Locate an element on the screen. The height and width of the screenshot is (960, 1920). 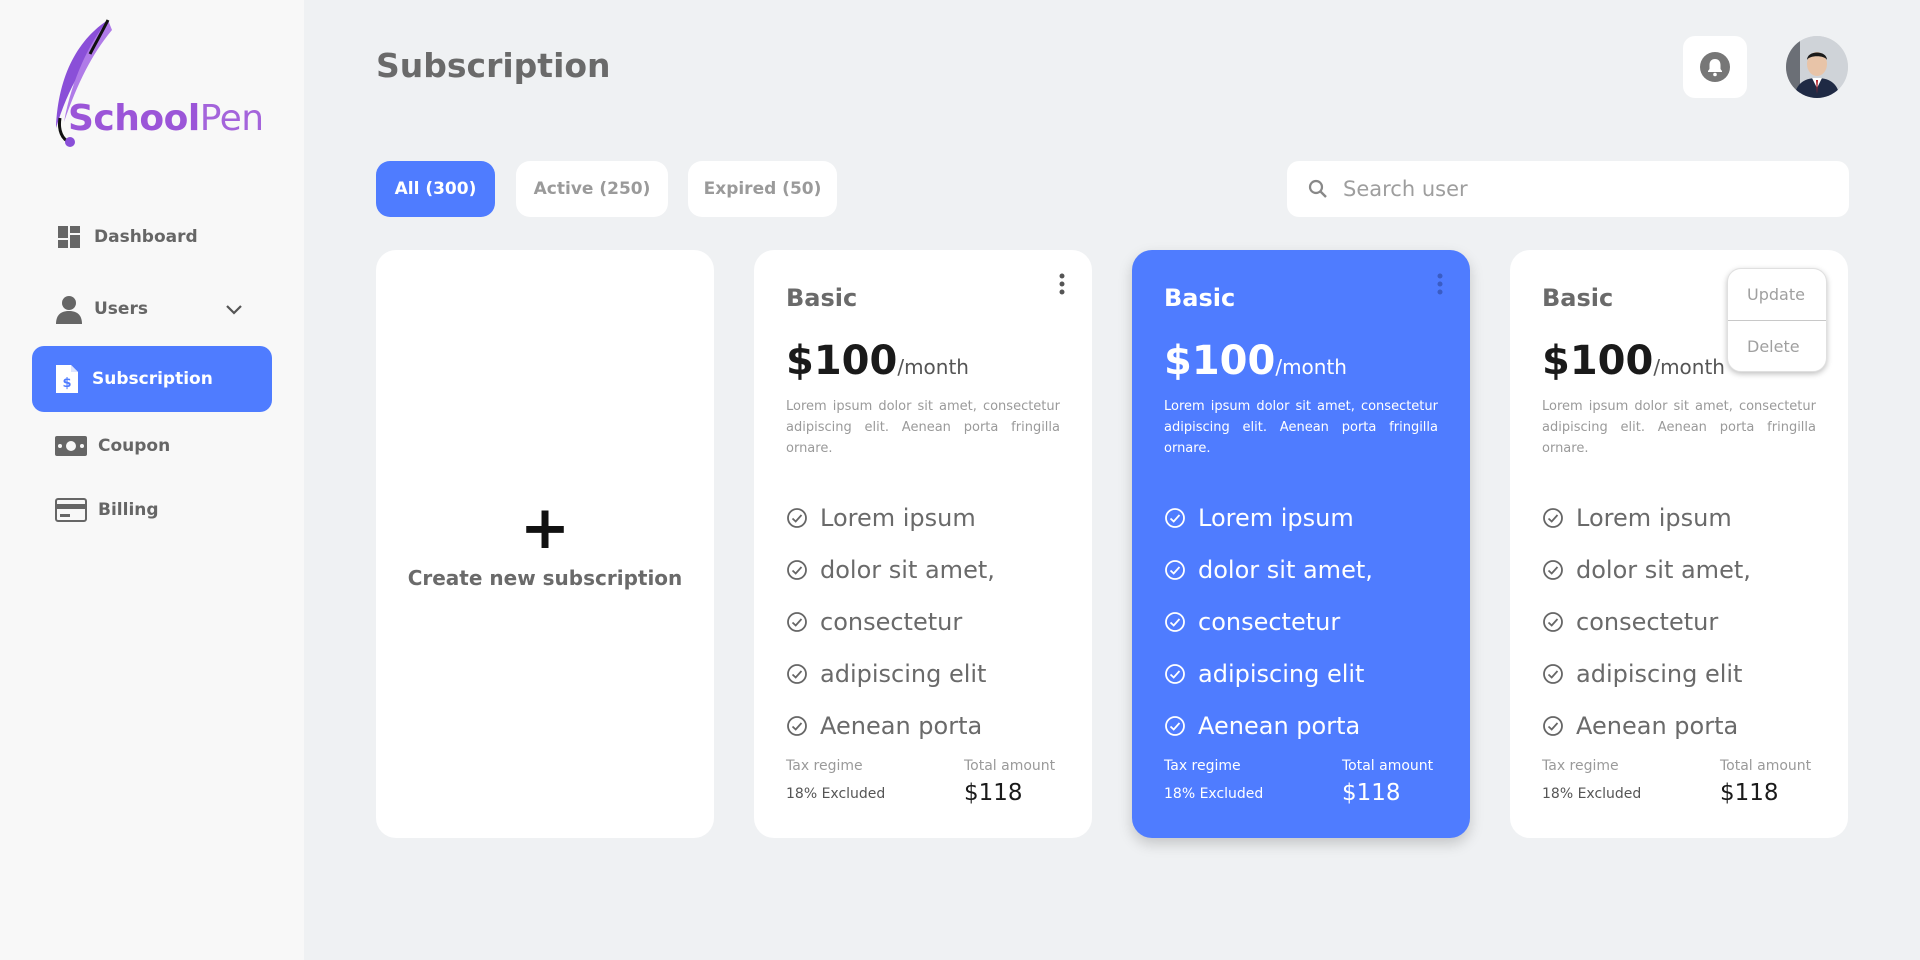
sidebar-item-subscription: $ Subscription is located at coordinates (152, 379).